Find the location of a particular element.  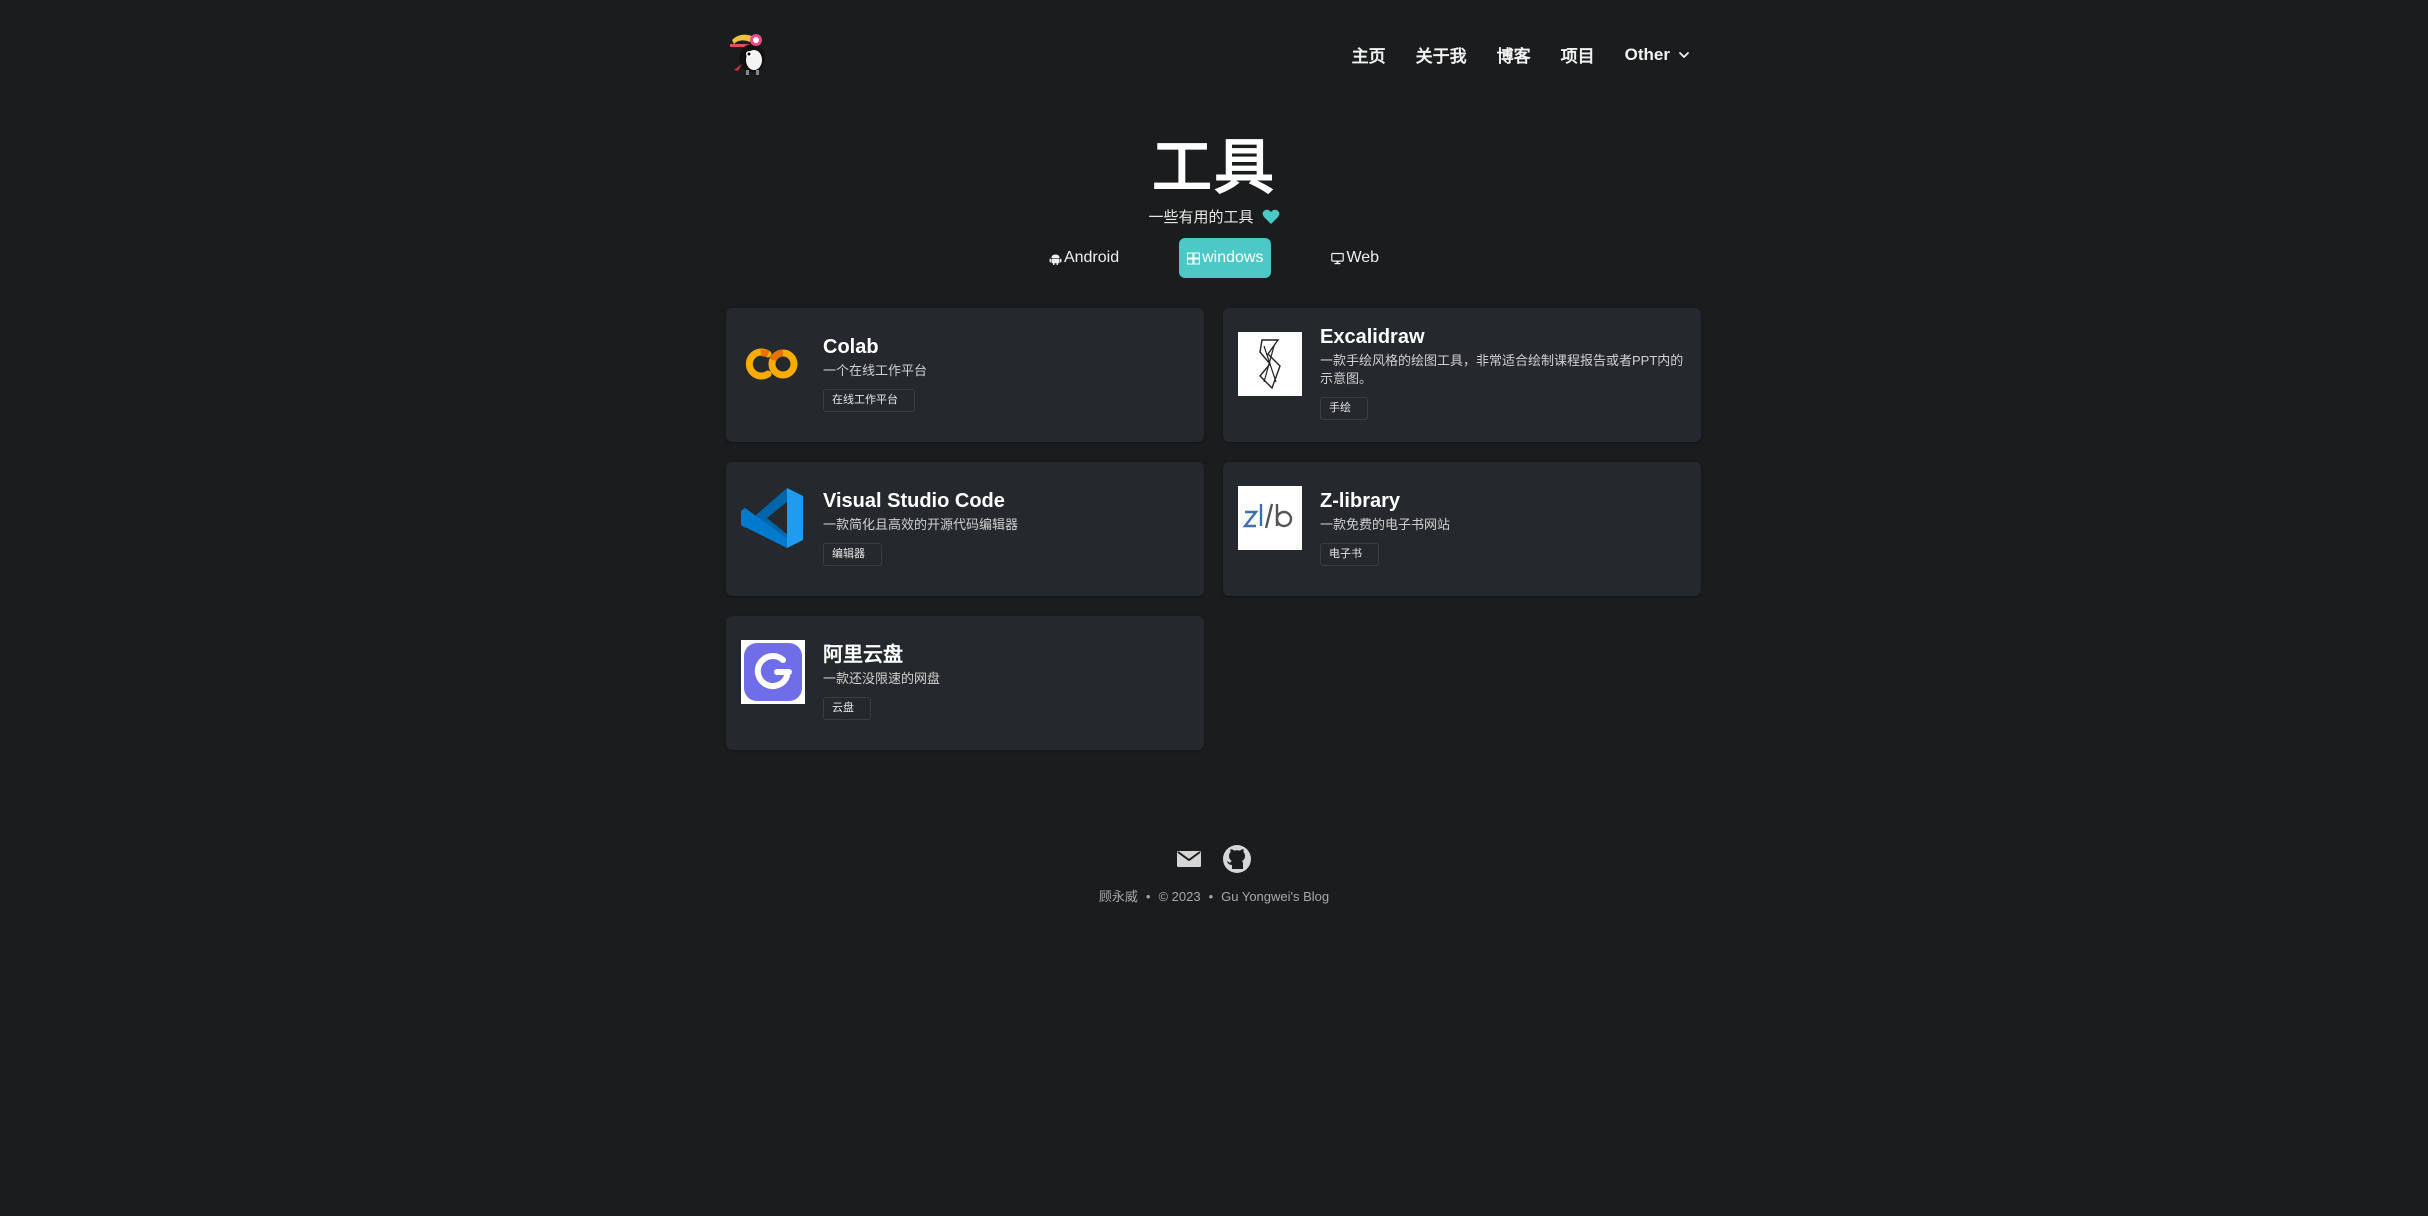

tool-name: Visual Studio Code is located at coordinates (914, 501).